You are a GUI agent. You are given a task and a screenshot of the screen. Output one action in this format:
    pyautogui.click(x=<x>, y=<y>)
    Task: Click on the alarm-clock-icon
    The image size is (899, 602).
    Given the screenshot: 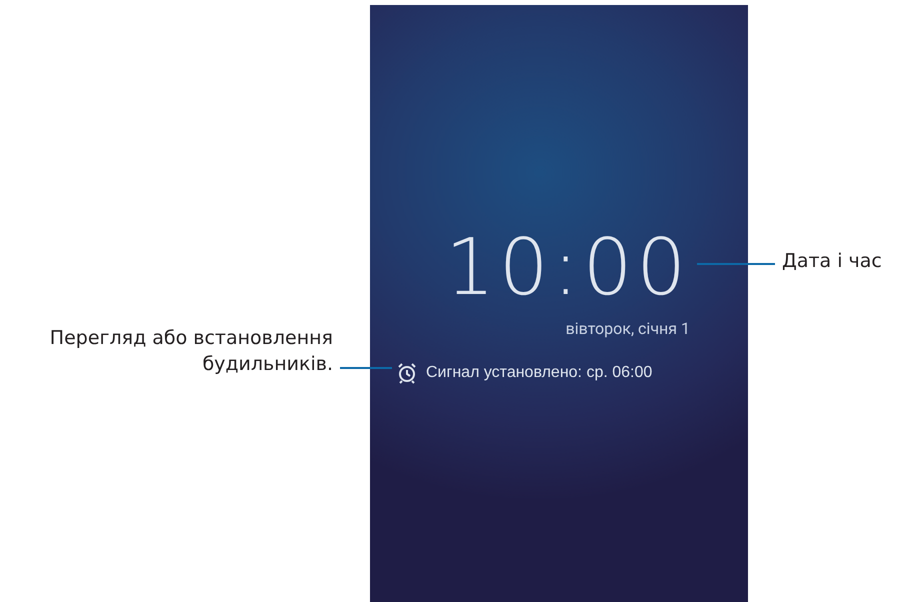 What is the action you would take?
    pyautogui.click(x=407, y=373)
    